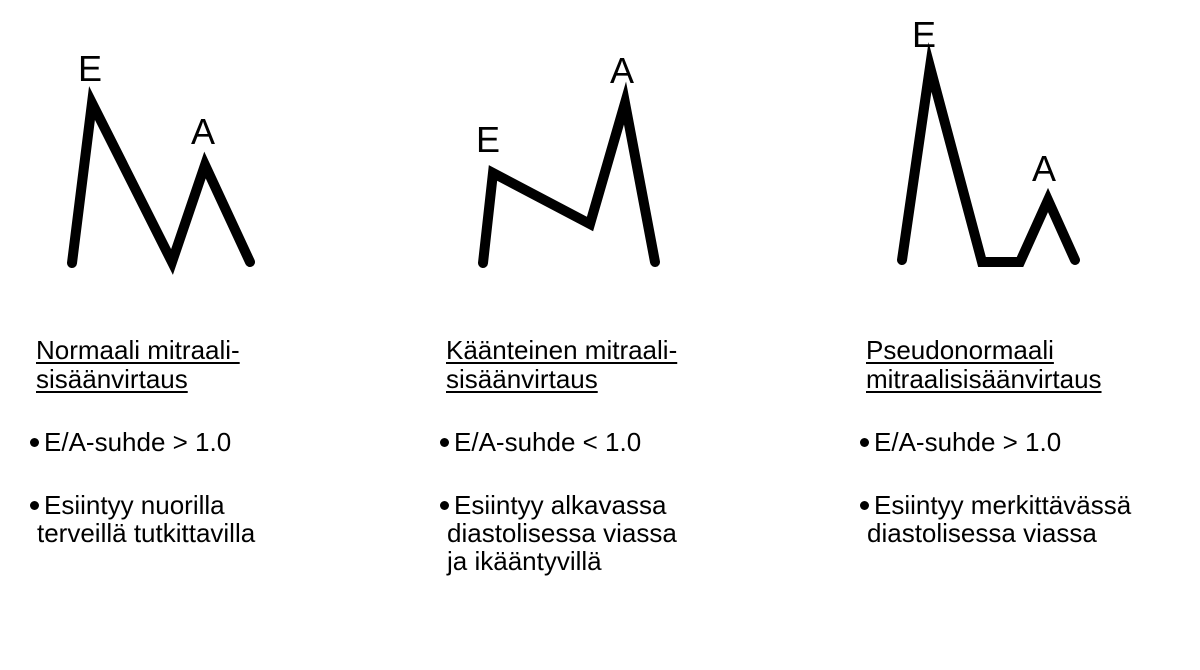  What do you see at coordinates (562, 350) in the screenshot?
I see `title-line: Käänteinen mitraali-` at bounding box center [562, 350].